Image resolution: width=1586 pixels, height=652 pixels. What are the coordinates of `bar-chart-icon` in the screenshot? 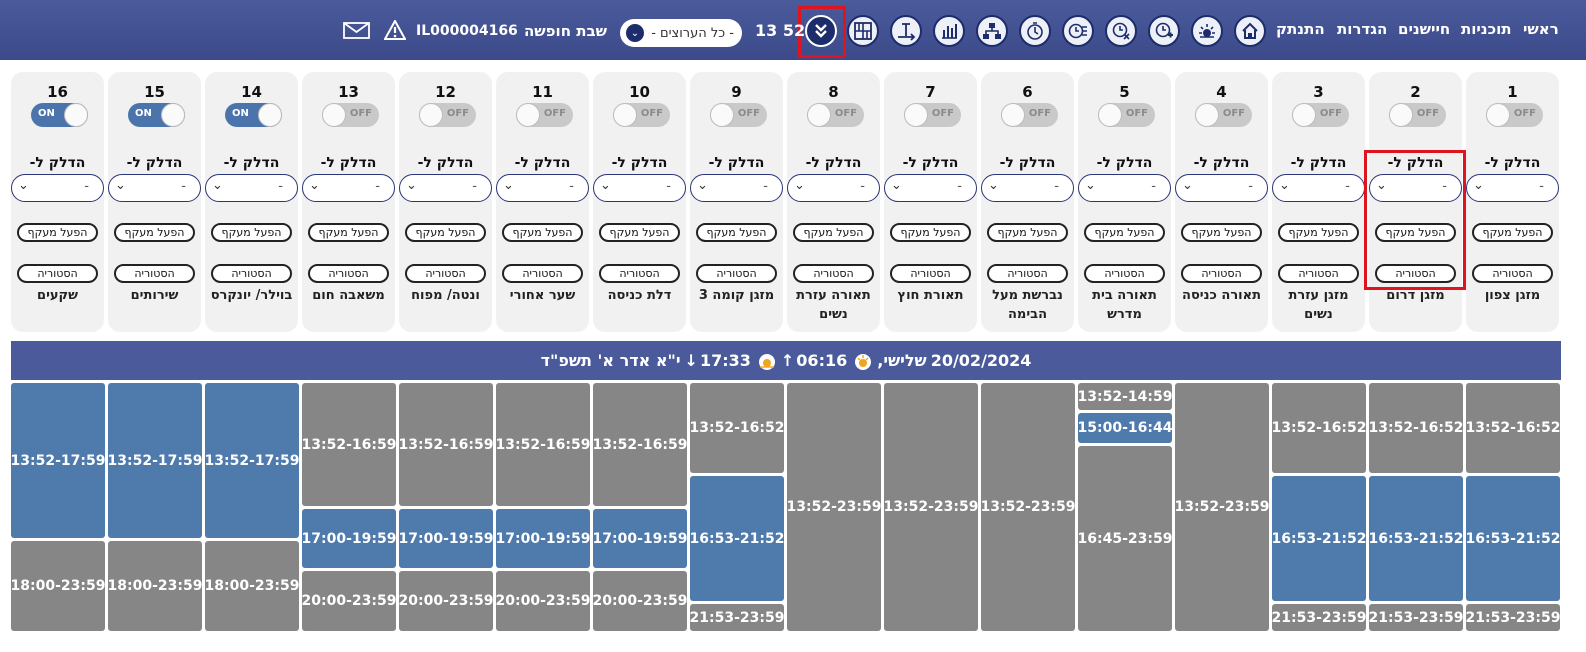 It's located at (949, 31).